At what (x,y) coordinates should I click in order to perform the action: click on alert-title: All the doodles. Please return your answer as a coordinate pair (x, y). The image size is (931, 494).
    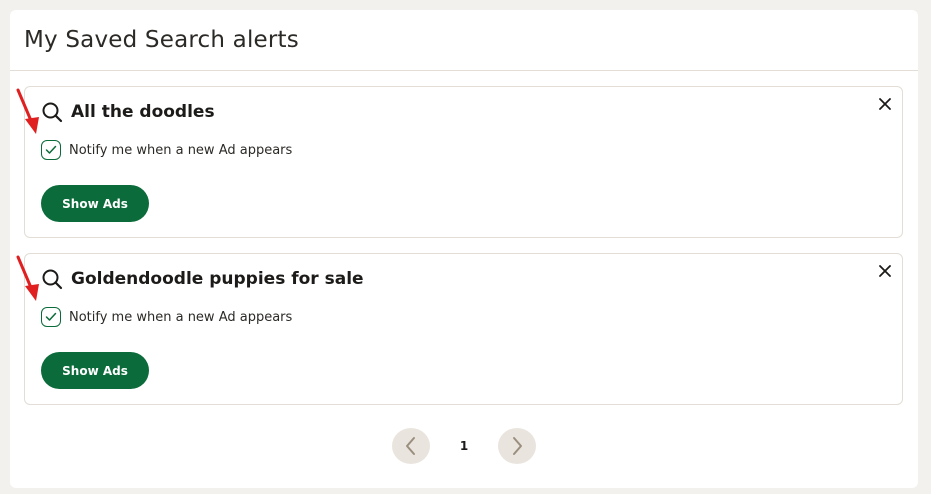
    Looking at the image, I should click on (143, 112).